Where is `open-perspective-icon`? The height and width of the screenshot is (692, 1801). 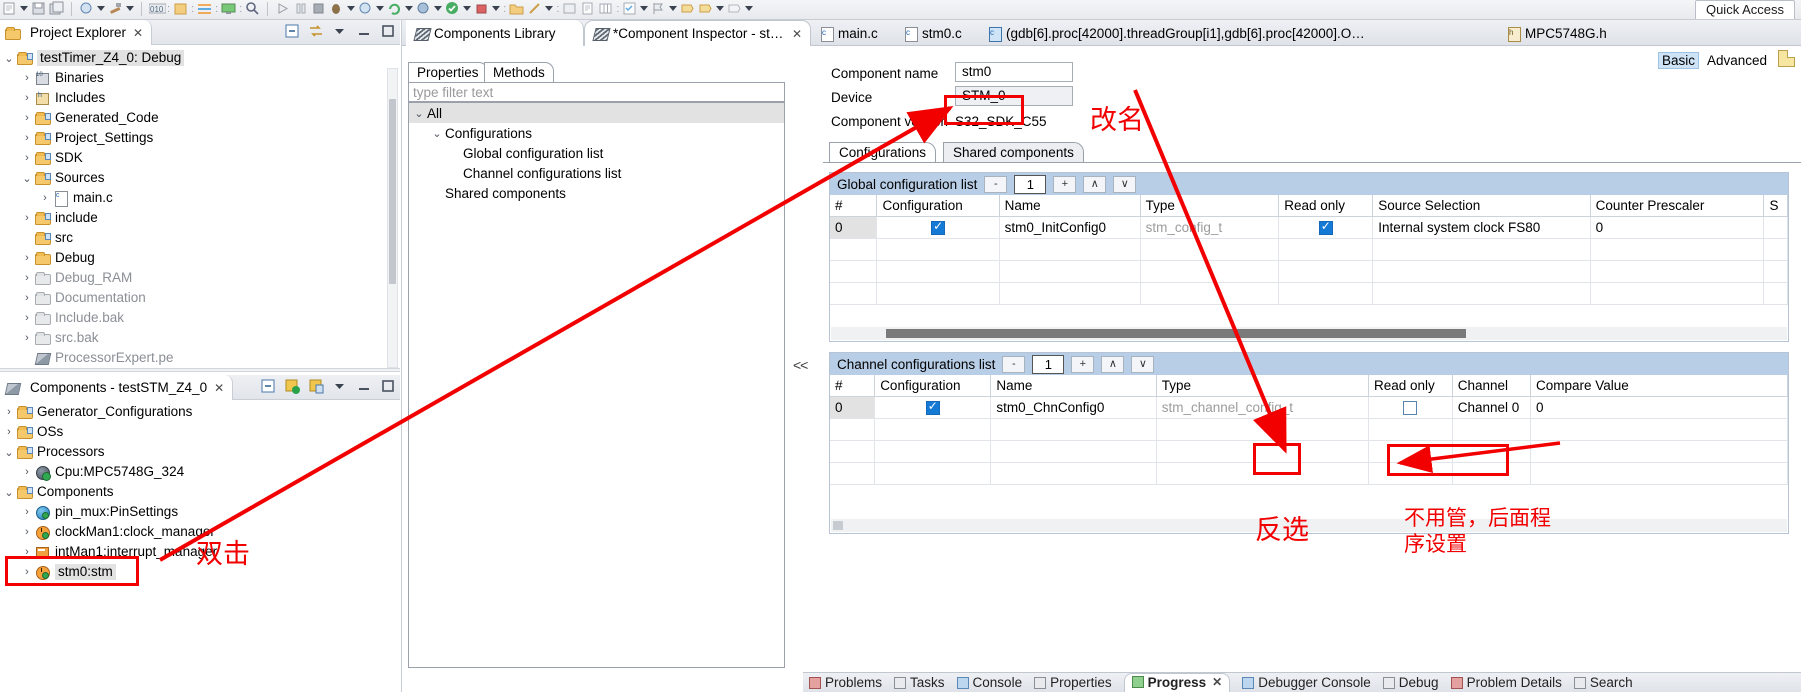
open-perspective-icon is located at coordinates (180, 8).